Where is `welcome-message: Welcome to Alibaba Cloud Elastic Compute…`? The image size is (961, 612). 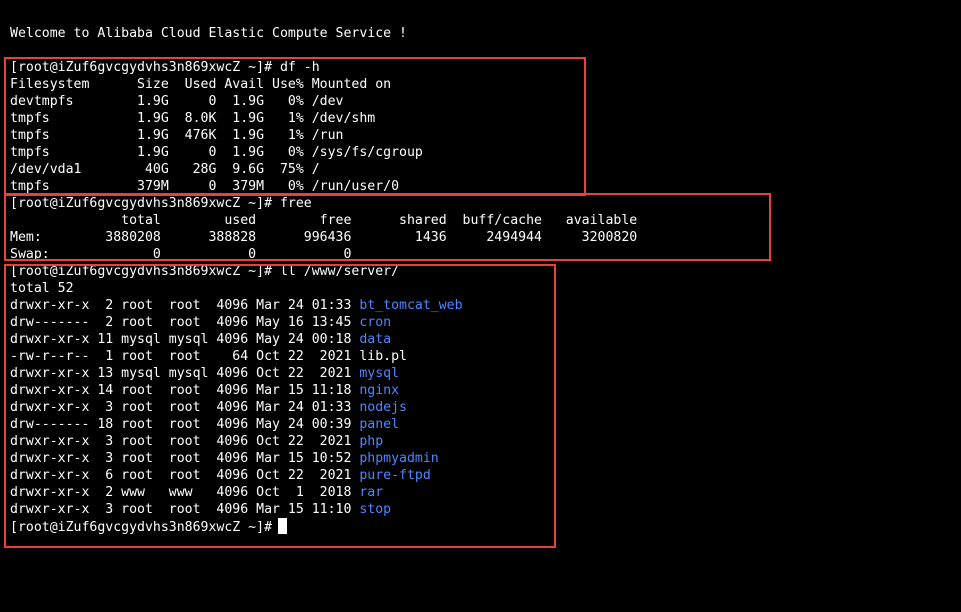 welcome-message: Welcome to Alibaba Cloud Elastic Compute… is located at coordinates (208, 33).